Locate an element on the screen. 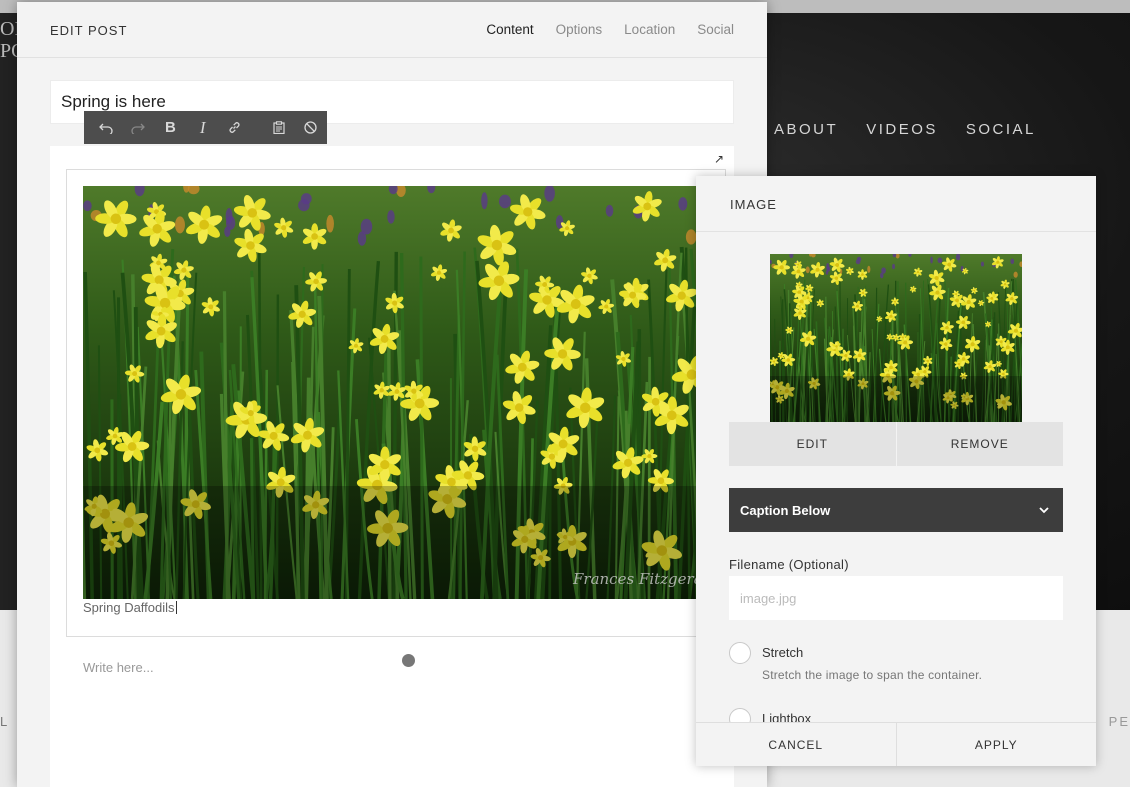  expand-arrow-icon: ↗ is located at coordinates (719, 159).